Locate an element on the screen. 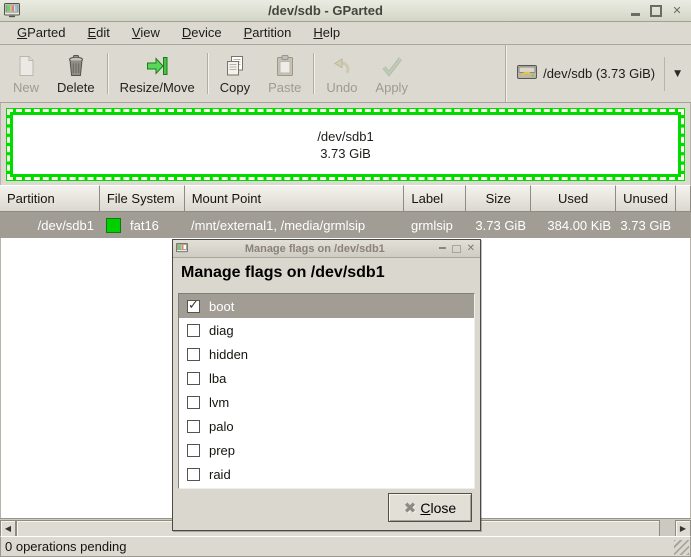 Image resolution: width=691 pixels, height=557 pixels. flag-row-lvm: lvm is located at coordinates (326, 402).